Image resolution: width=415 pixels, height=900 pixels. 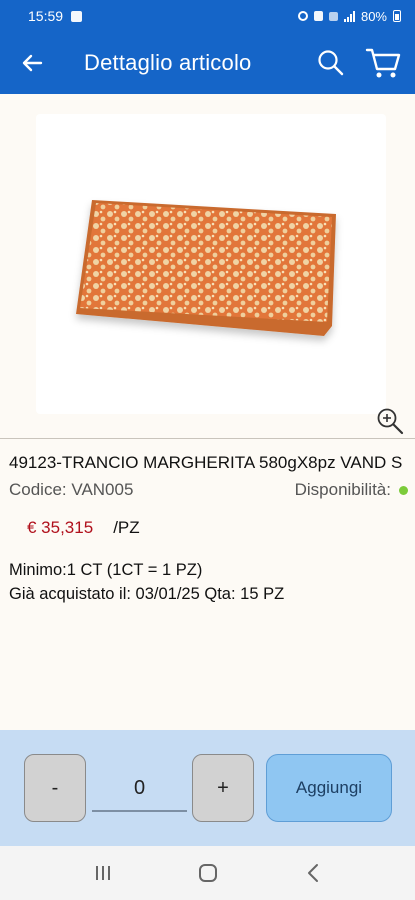 I want to click on quantity-input, so click(x=139, y=789).